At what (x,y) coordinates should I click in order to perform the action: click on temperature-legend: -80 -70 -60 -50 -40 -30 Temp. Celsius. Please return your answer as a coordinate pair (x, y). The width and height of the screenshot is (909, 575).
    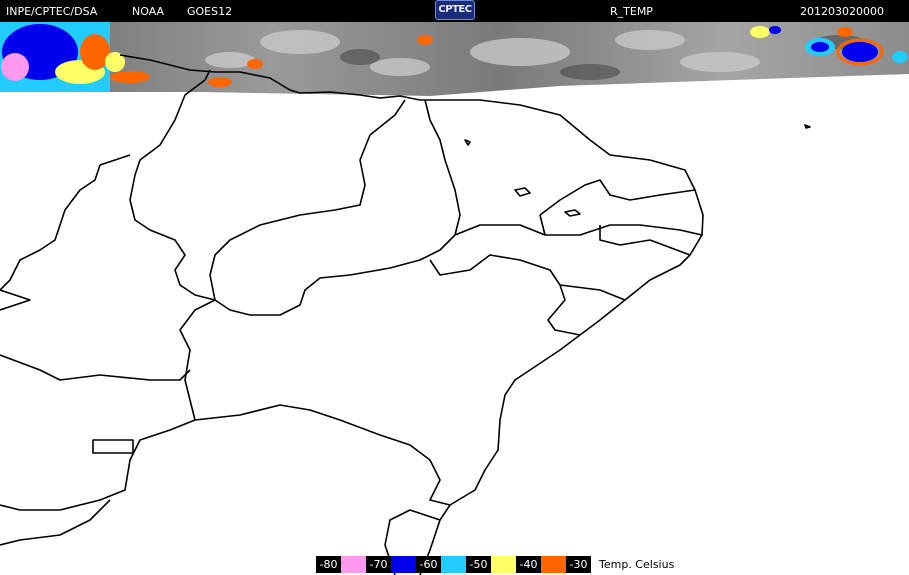
    Looking at the image, I should click on (495, 564).